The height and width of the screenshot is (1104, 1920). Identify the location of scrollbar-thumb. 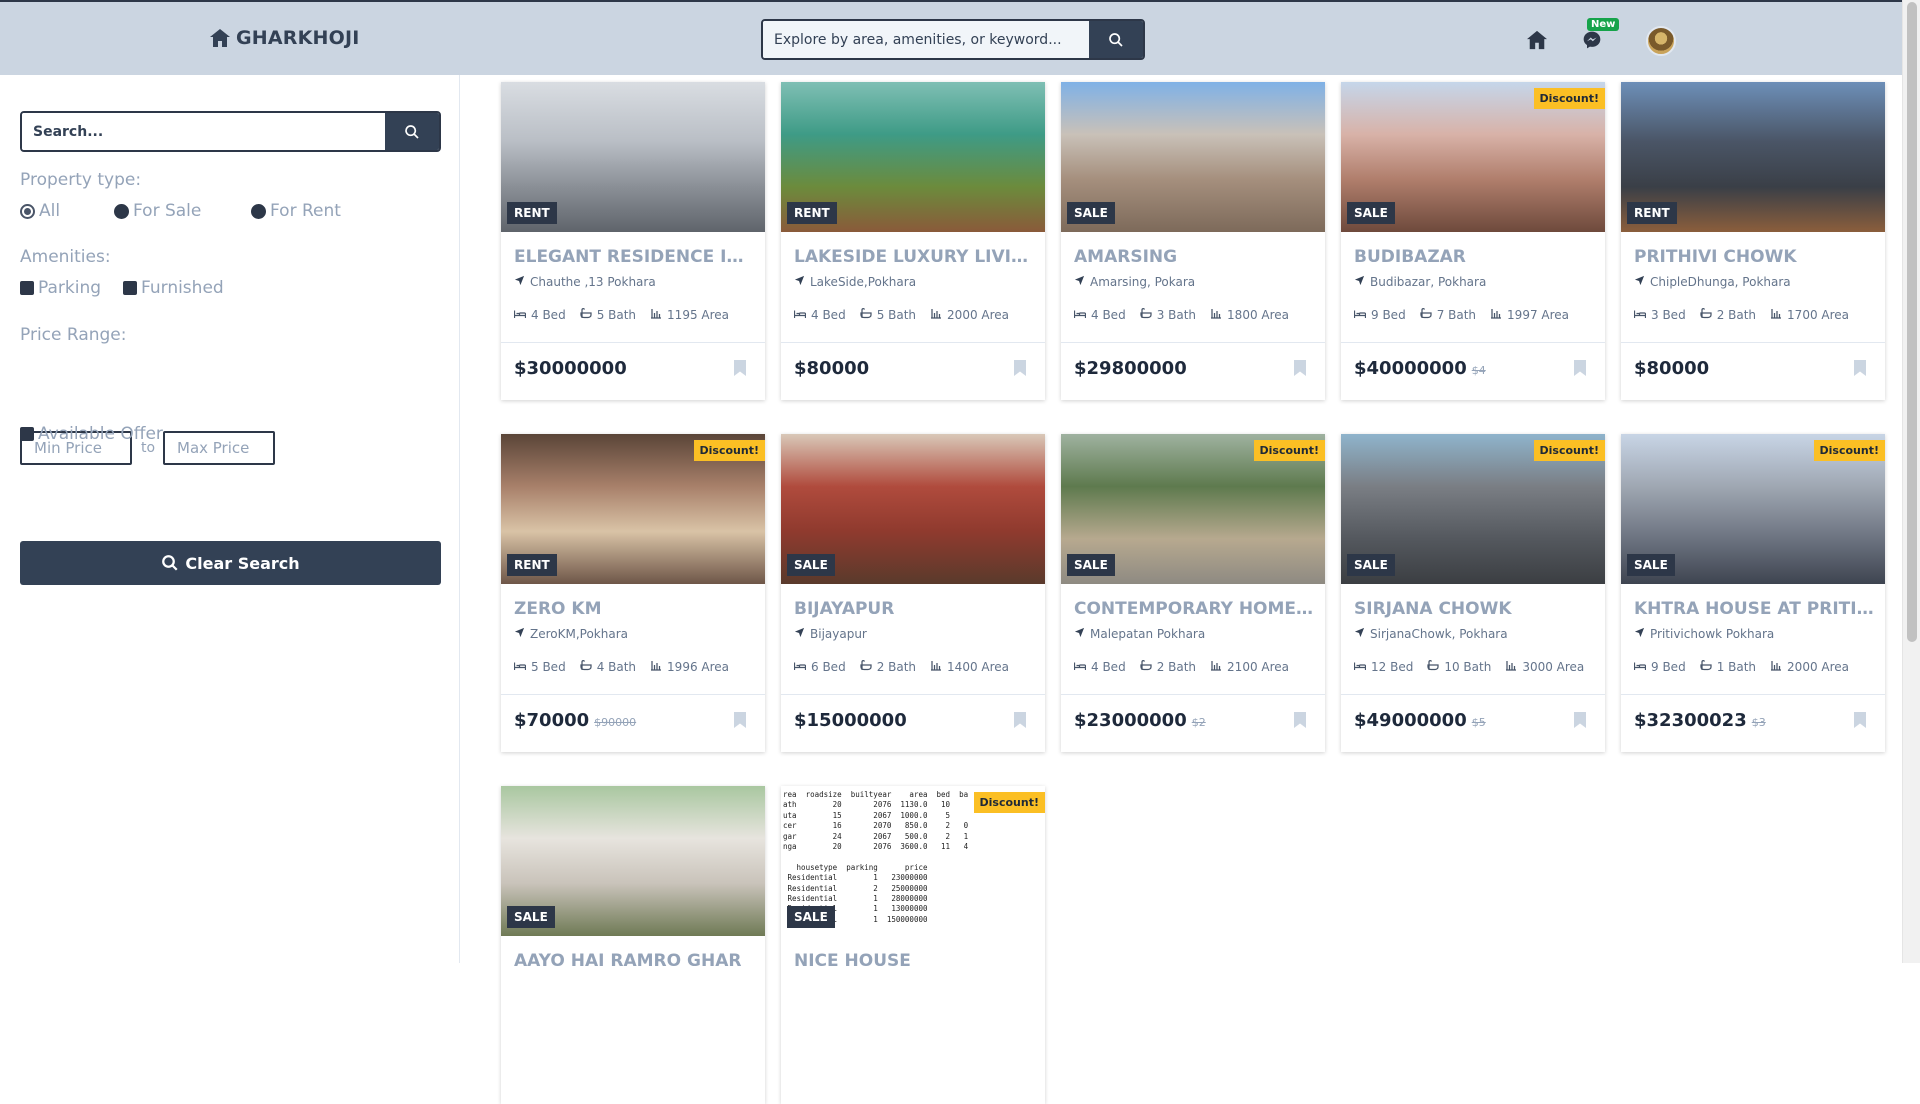
(1912, 322).